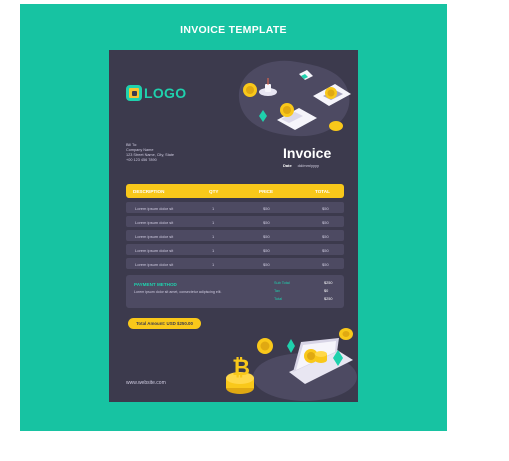 This screenshot has width=509, height=461. I want to click on logo-mark-icon, so click(134, 93).